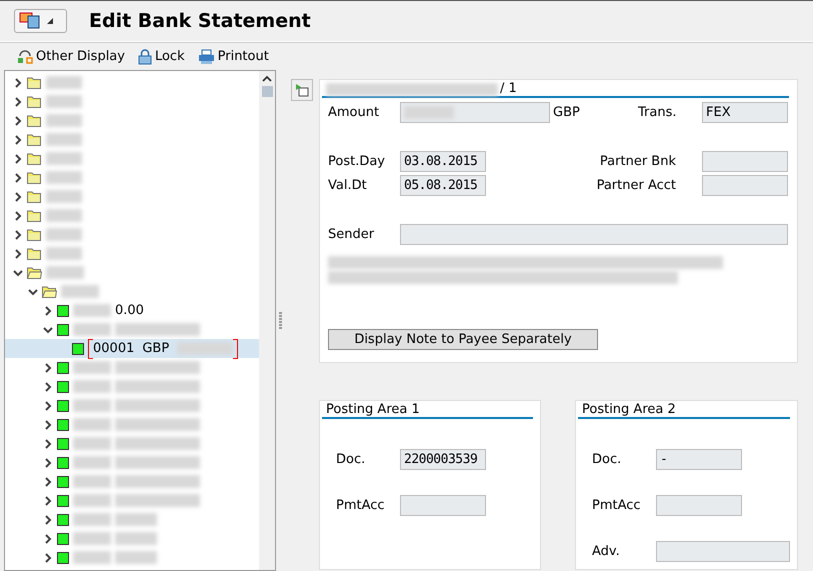 The width and height of the screenshot is (813, 571). Describe the element at coordinates (606, 551) in the screenshot. I see `field-label: Adv.` at that location.